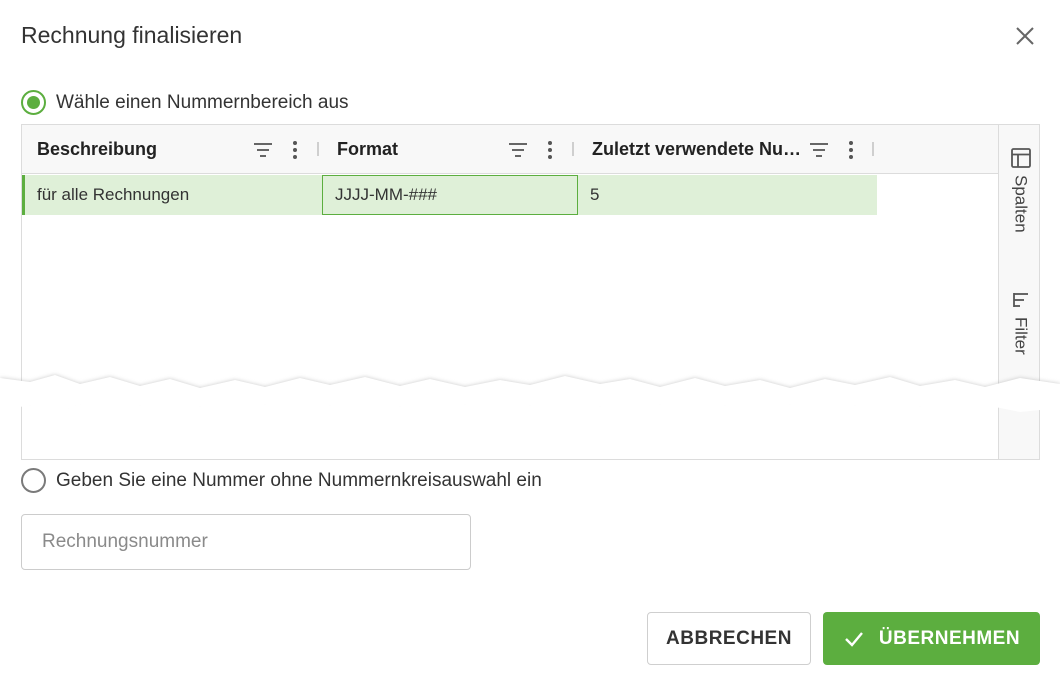 This screenshot has height=687, width=1060. I want to click on column-header-beschreibung: Beschreibung, so click(142, 149).